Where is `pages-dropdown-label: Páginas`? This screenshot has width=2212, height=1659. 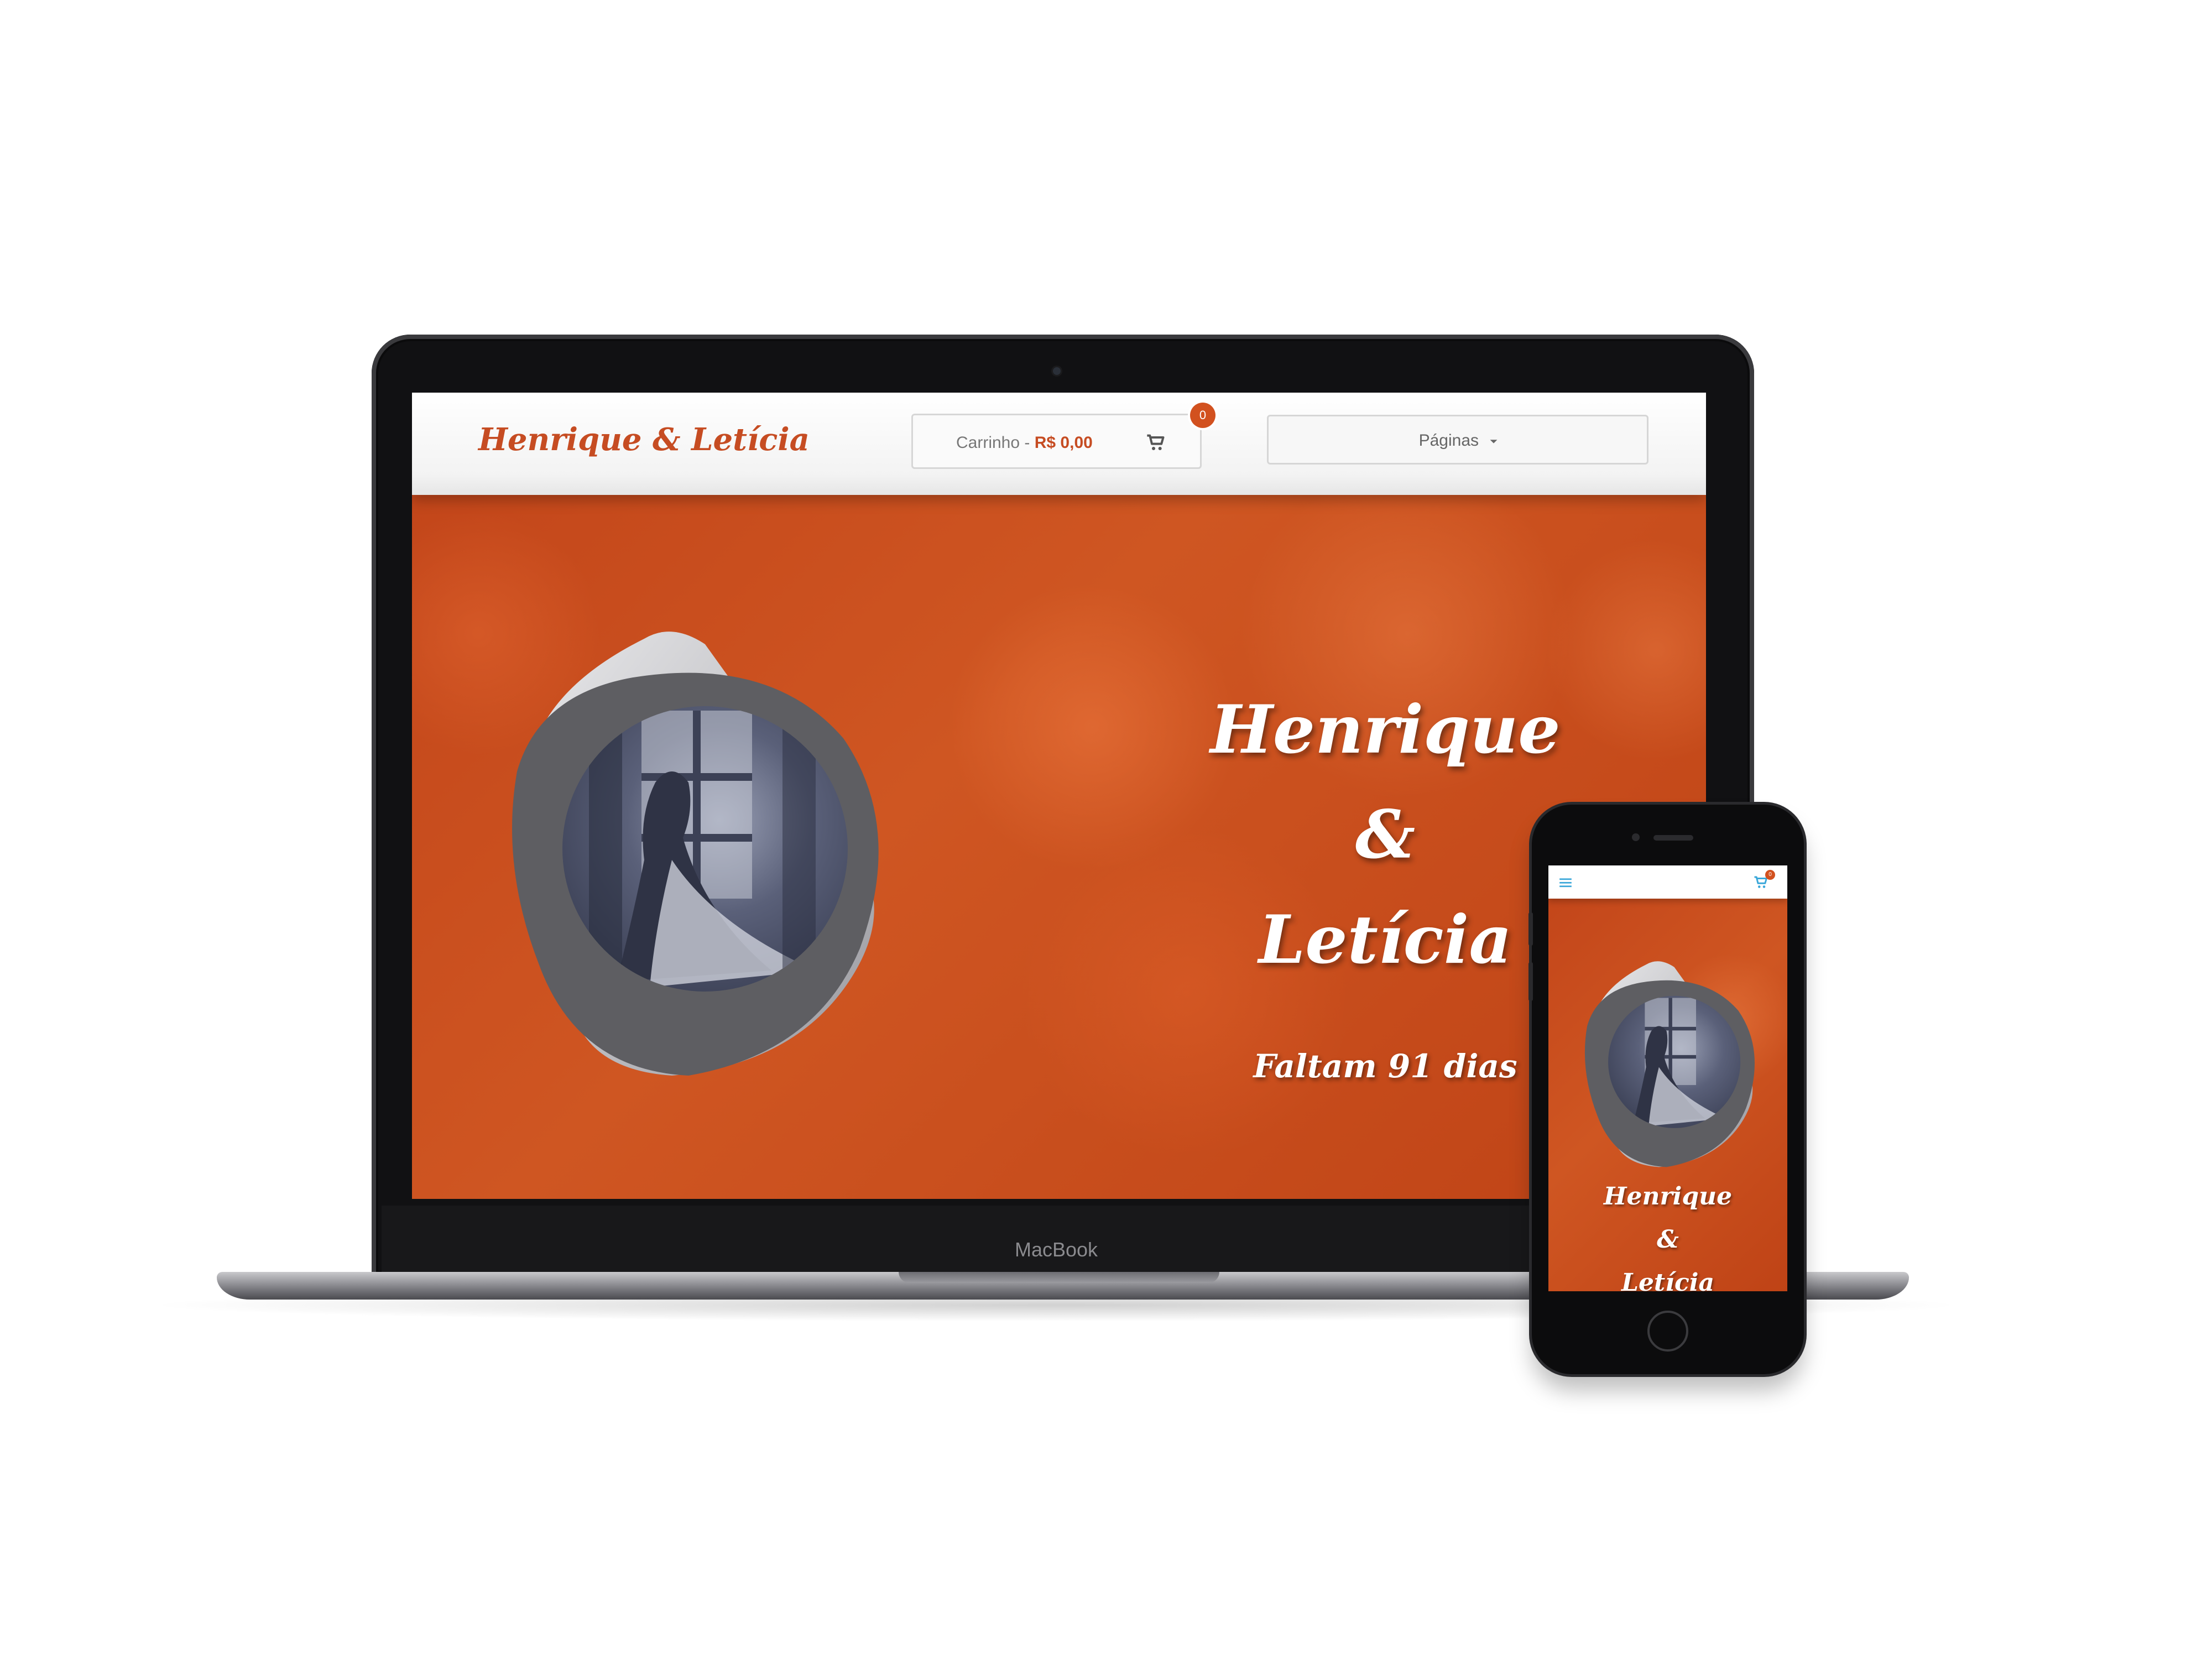
pages-dropdown-label: Páginas is located at coordinates (1460, 441).